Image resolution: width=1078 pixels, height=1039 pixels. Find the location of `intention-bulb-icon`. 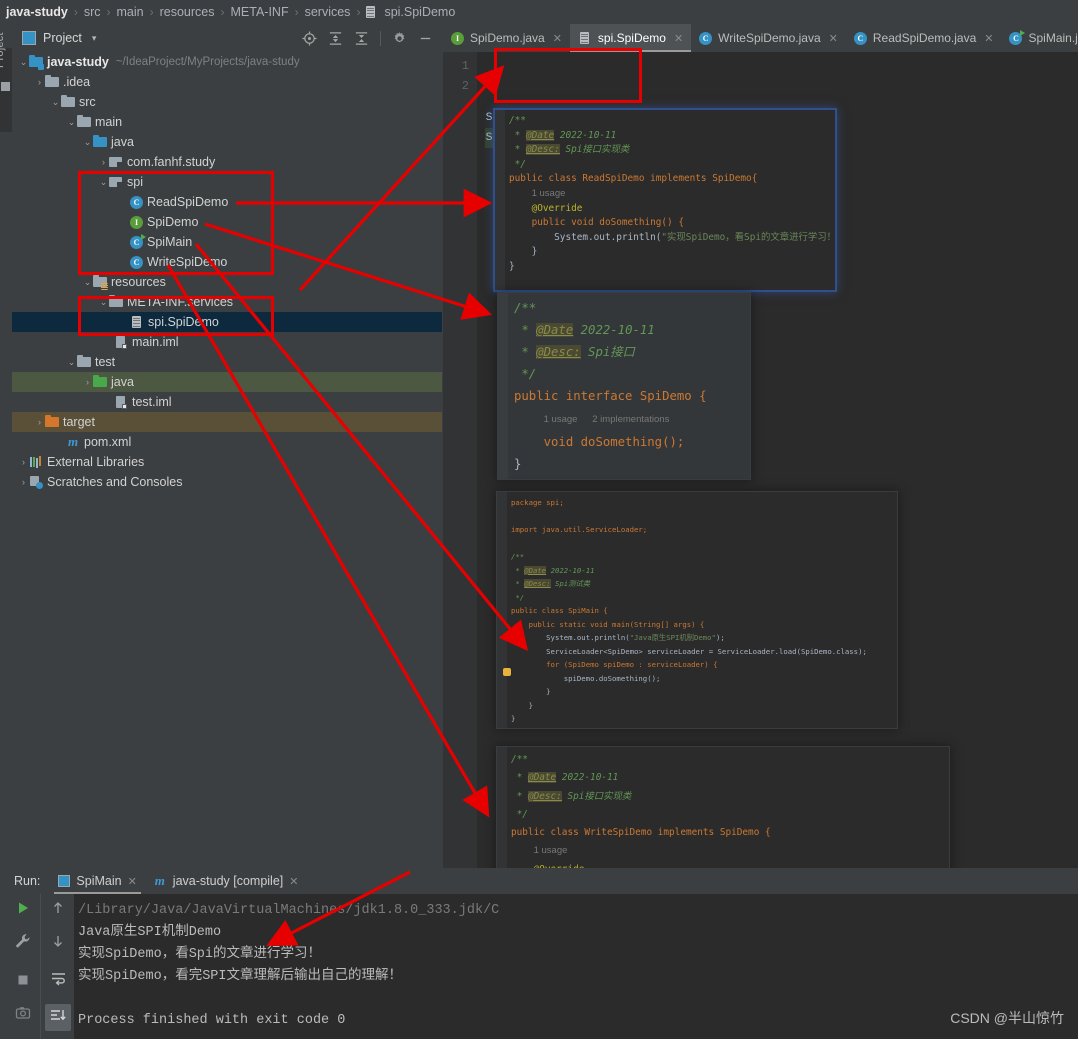

intention-bulb-icon is located at coordinates (507, 672).